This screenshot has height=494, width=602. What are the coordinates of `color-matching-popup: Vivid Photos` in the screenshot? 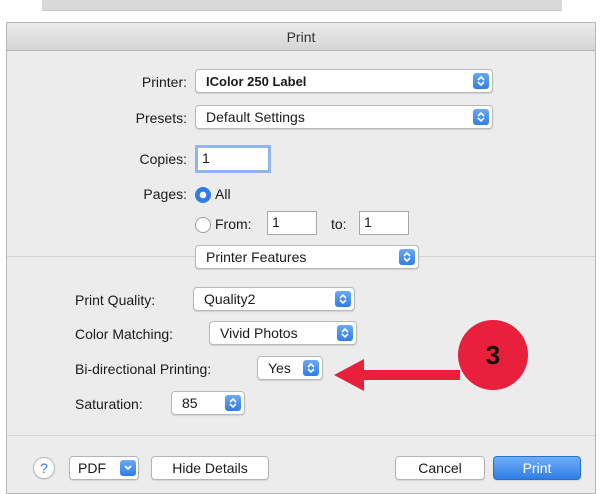 It's located at (283, 333).